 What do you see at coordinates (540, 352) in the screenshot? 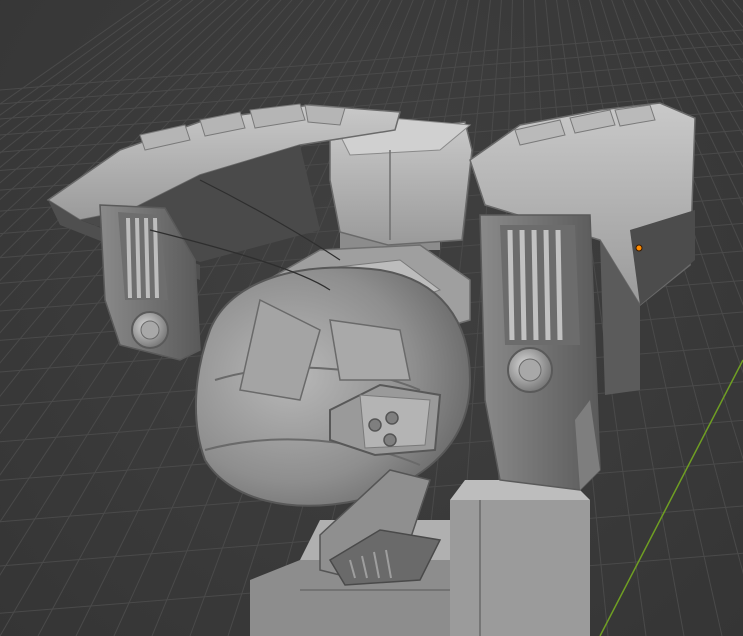
I see `right-side-vent-panel` at bounding box center [540, 352].